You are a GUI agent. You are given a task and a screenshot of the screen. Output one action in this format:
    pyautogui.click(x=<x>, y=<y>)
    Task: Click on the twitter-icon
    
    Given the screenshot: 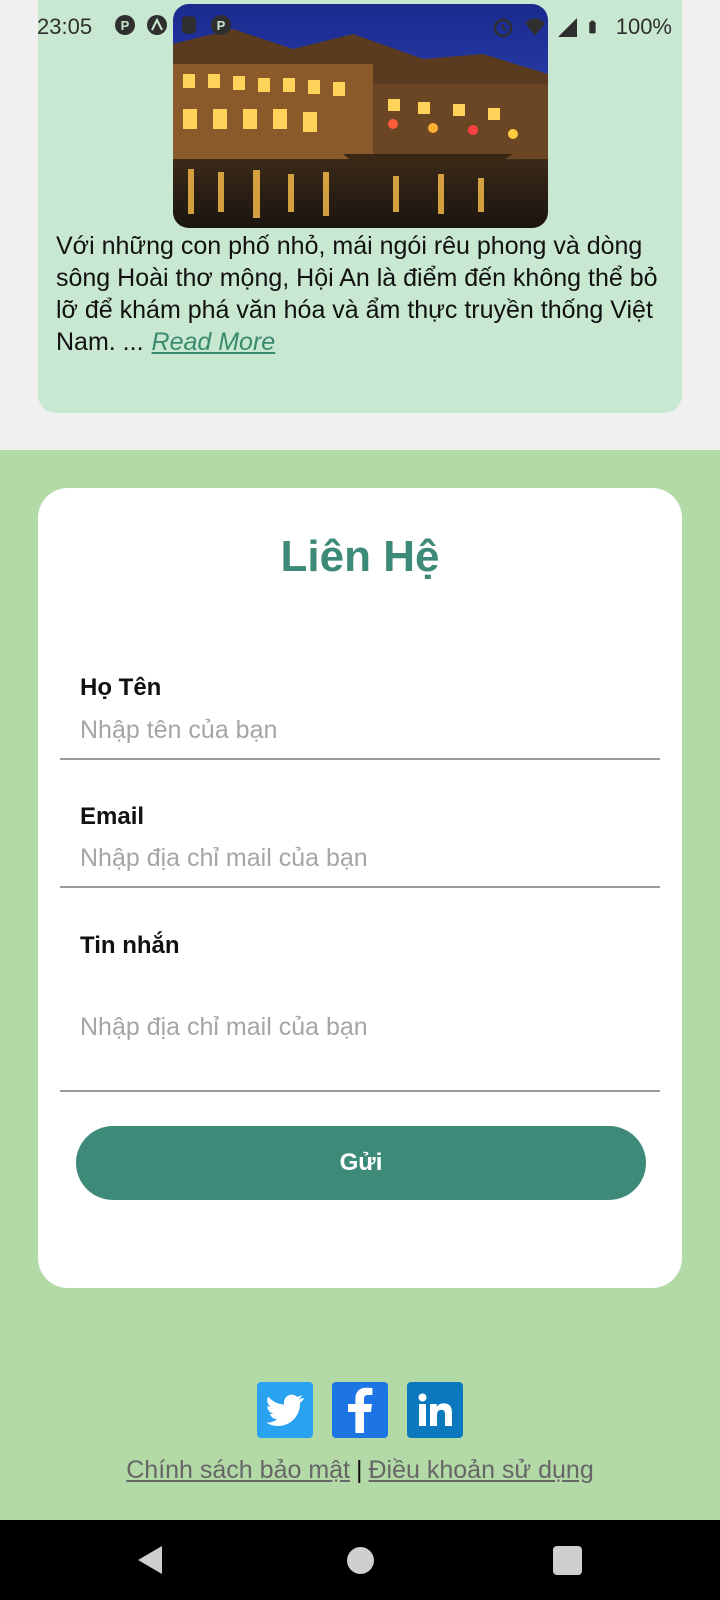 What is the action you would take?
    pyautogui.click(x=285, y=1410)
    